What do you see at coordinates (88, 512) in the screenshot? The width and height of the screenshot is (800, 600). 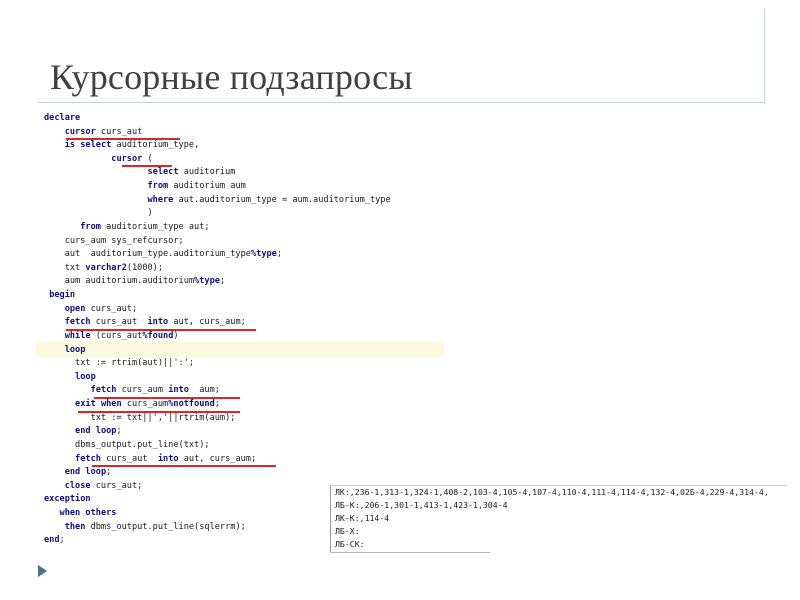 I see `code-line: when others` at bounding box center [88, 512].